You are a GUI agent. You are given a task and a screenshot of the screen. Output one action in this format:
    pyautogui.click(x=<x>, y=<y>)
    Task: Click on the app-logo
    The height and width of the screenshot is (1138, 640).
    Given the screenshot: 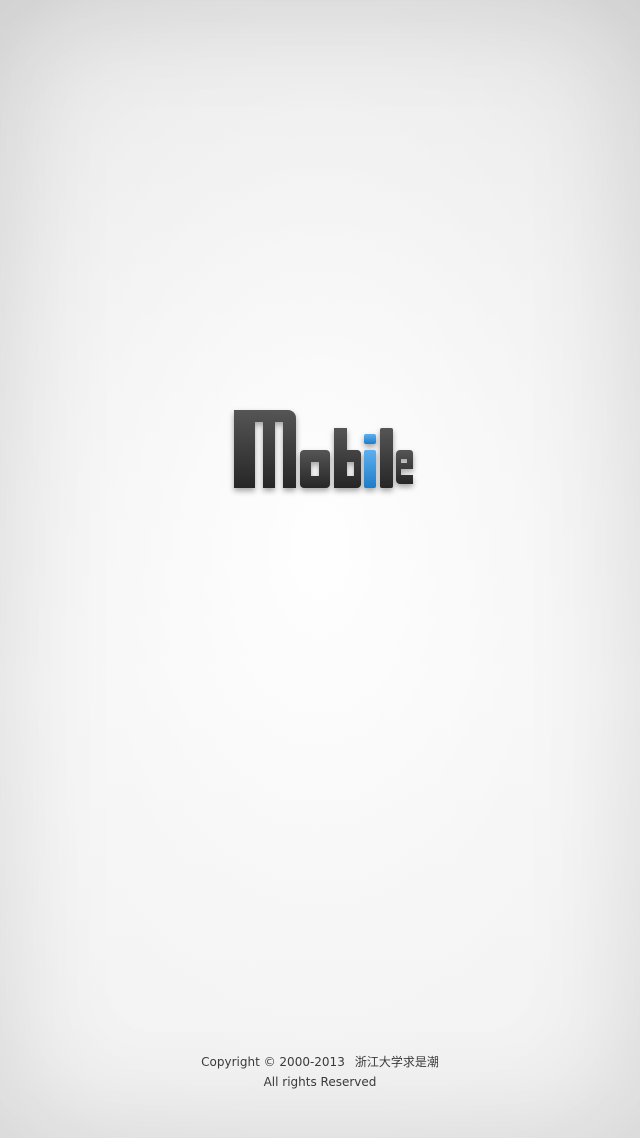 What is the action you would take?
    pyautogui.click(x=323, y=457)
    